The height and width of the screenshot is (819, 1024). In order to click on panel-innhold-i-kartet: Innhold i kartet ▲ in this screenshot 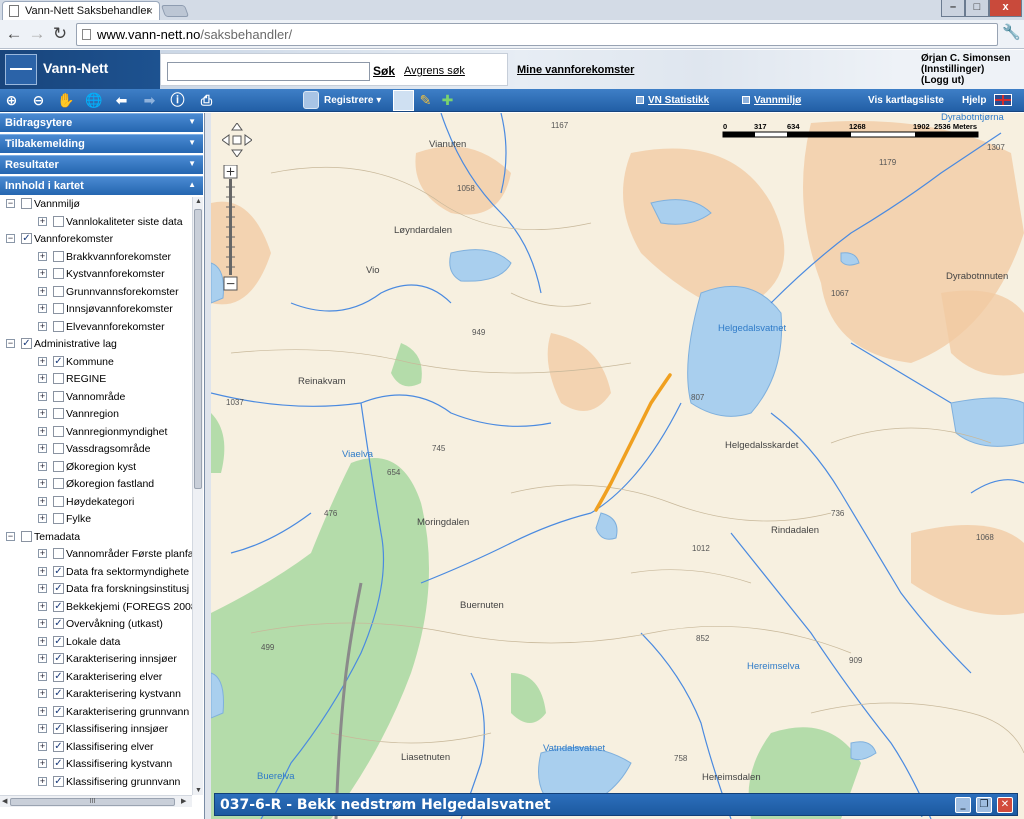, I will do `click(101, 185)`.